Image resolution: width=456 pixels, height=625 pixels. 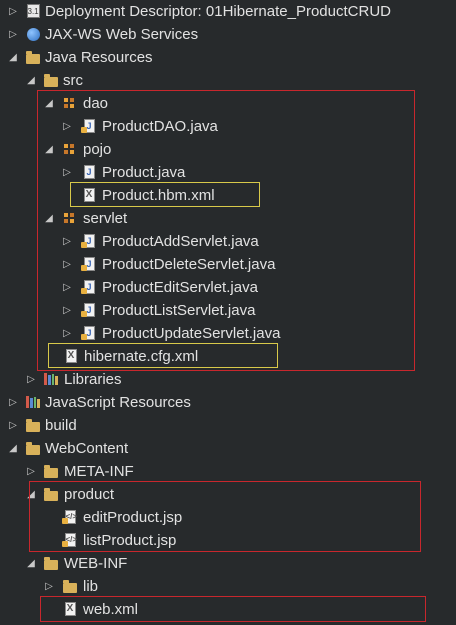 What do you see at coordinates (180, 241) in the screenshot?
I see `tree-label-servlet-file: ProductAddServlet.java` at bounding box center [180, 241].